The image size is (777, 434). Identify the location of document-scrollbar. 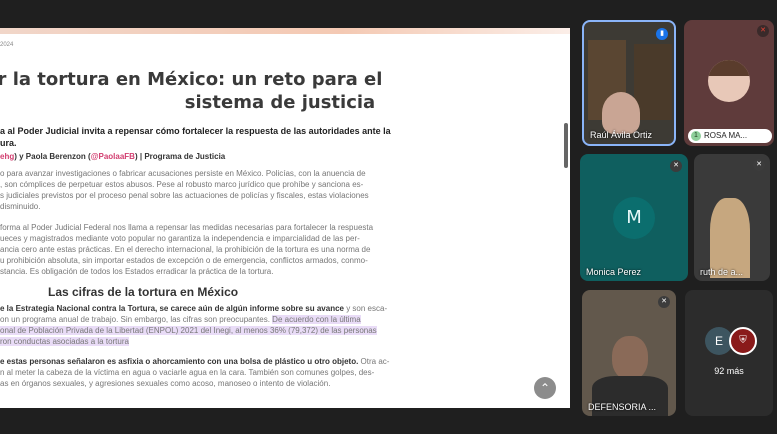
(566, 145).